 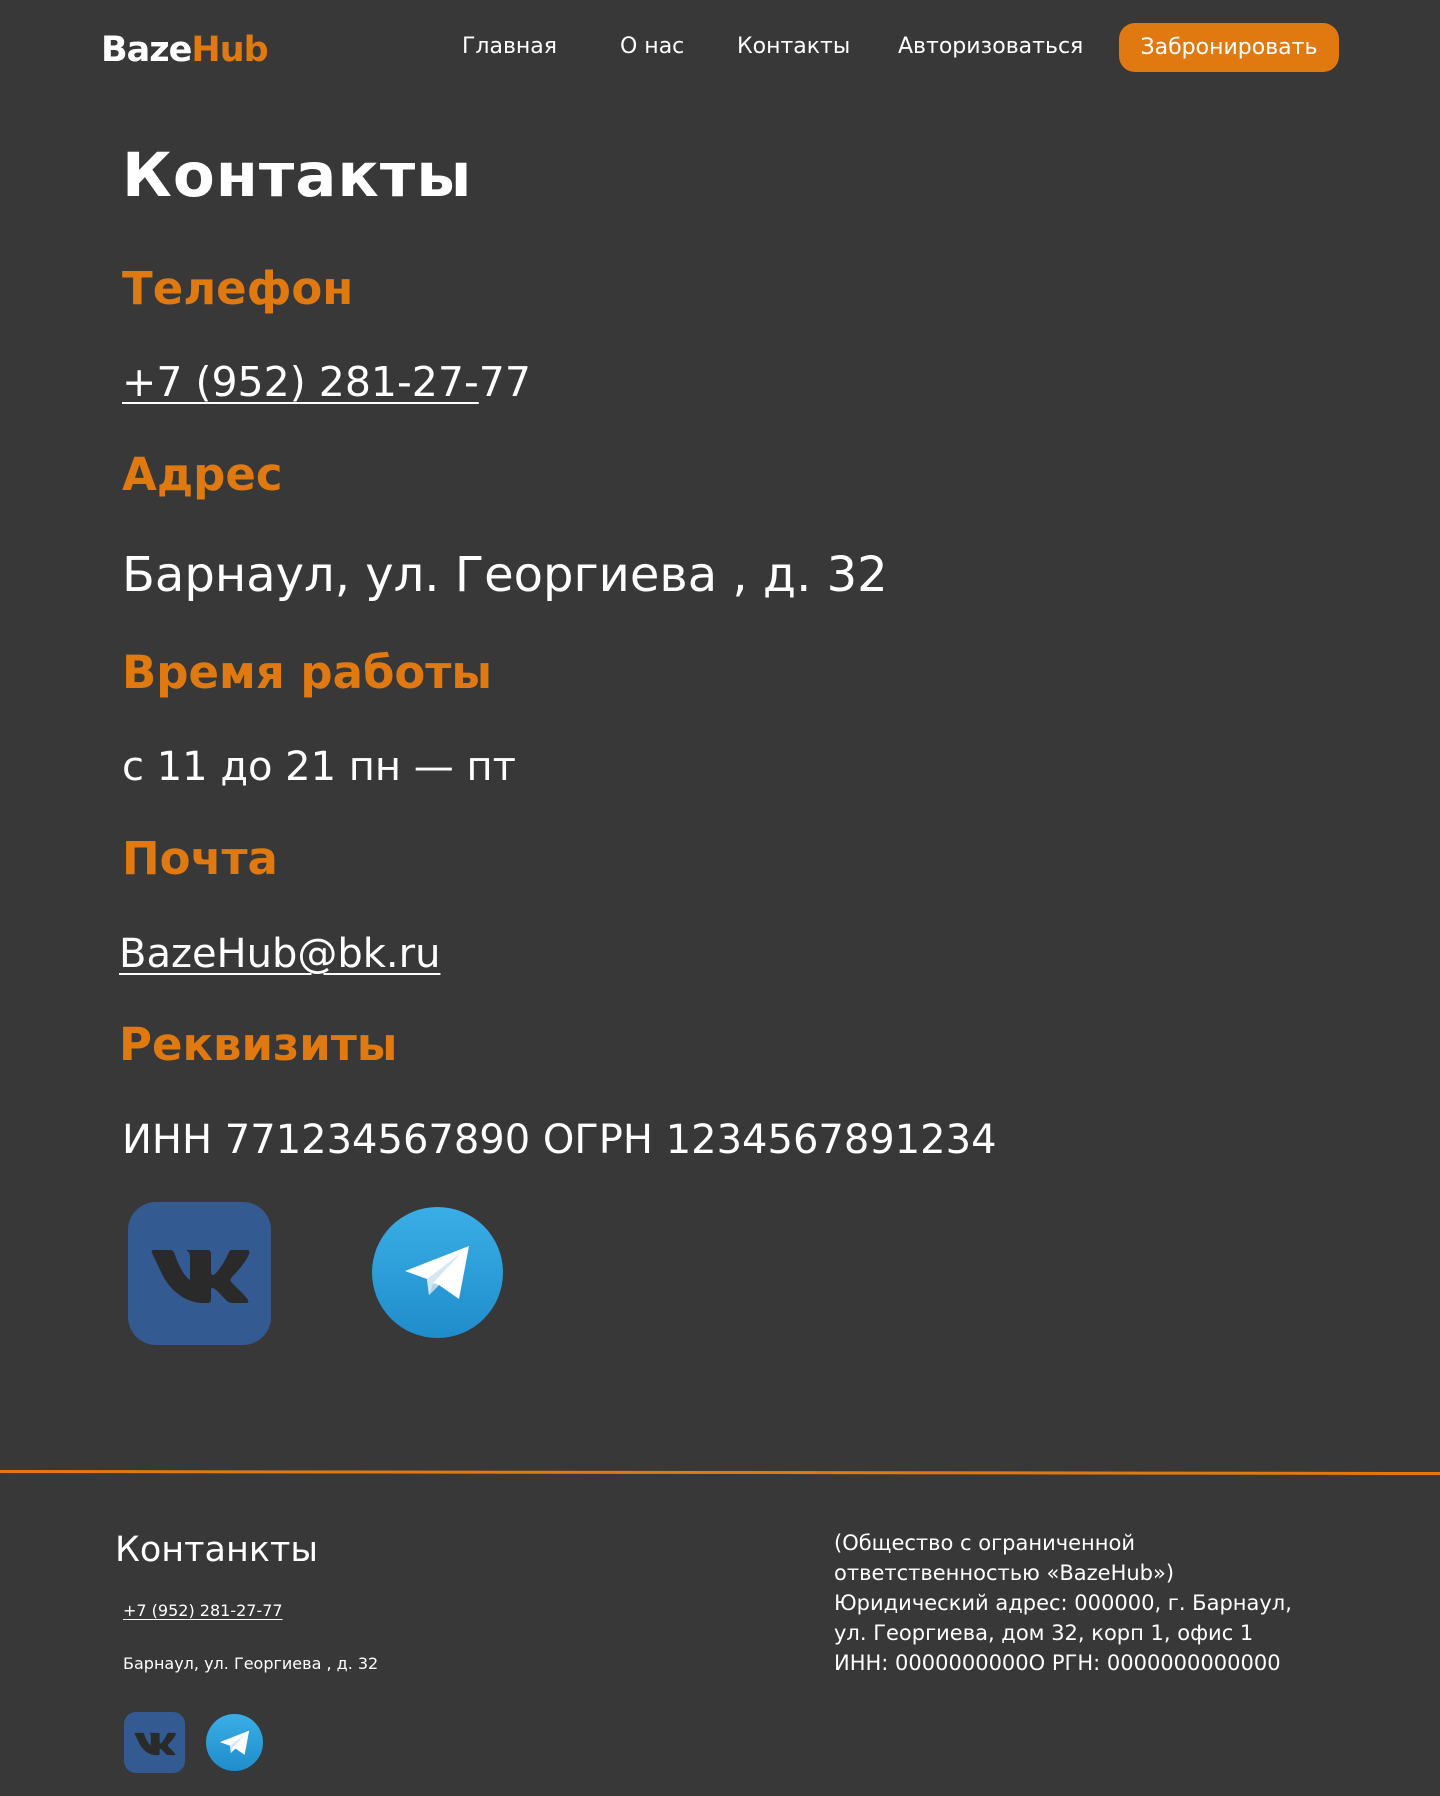 What do you see at coordinates (297, 175) in the screenshot?
I see `page-title: Контакты` at bounding box center [297, 175].